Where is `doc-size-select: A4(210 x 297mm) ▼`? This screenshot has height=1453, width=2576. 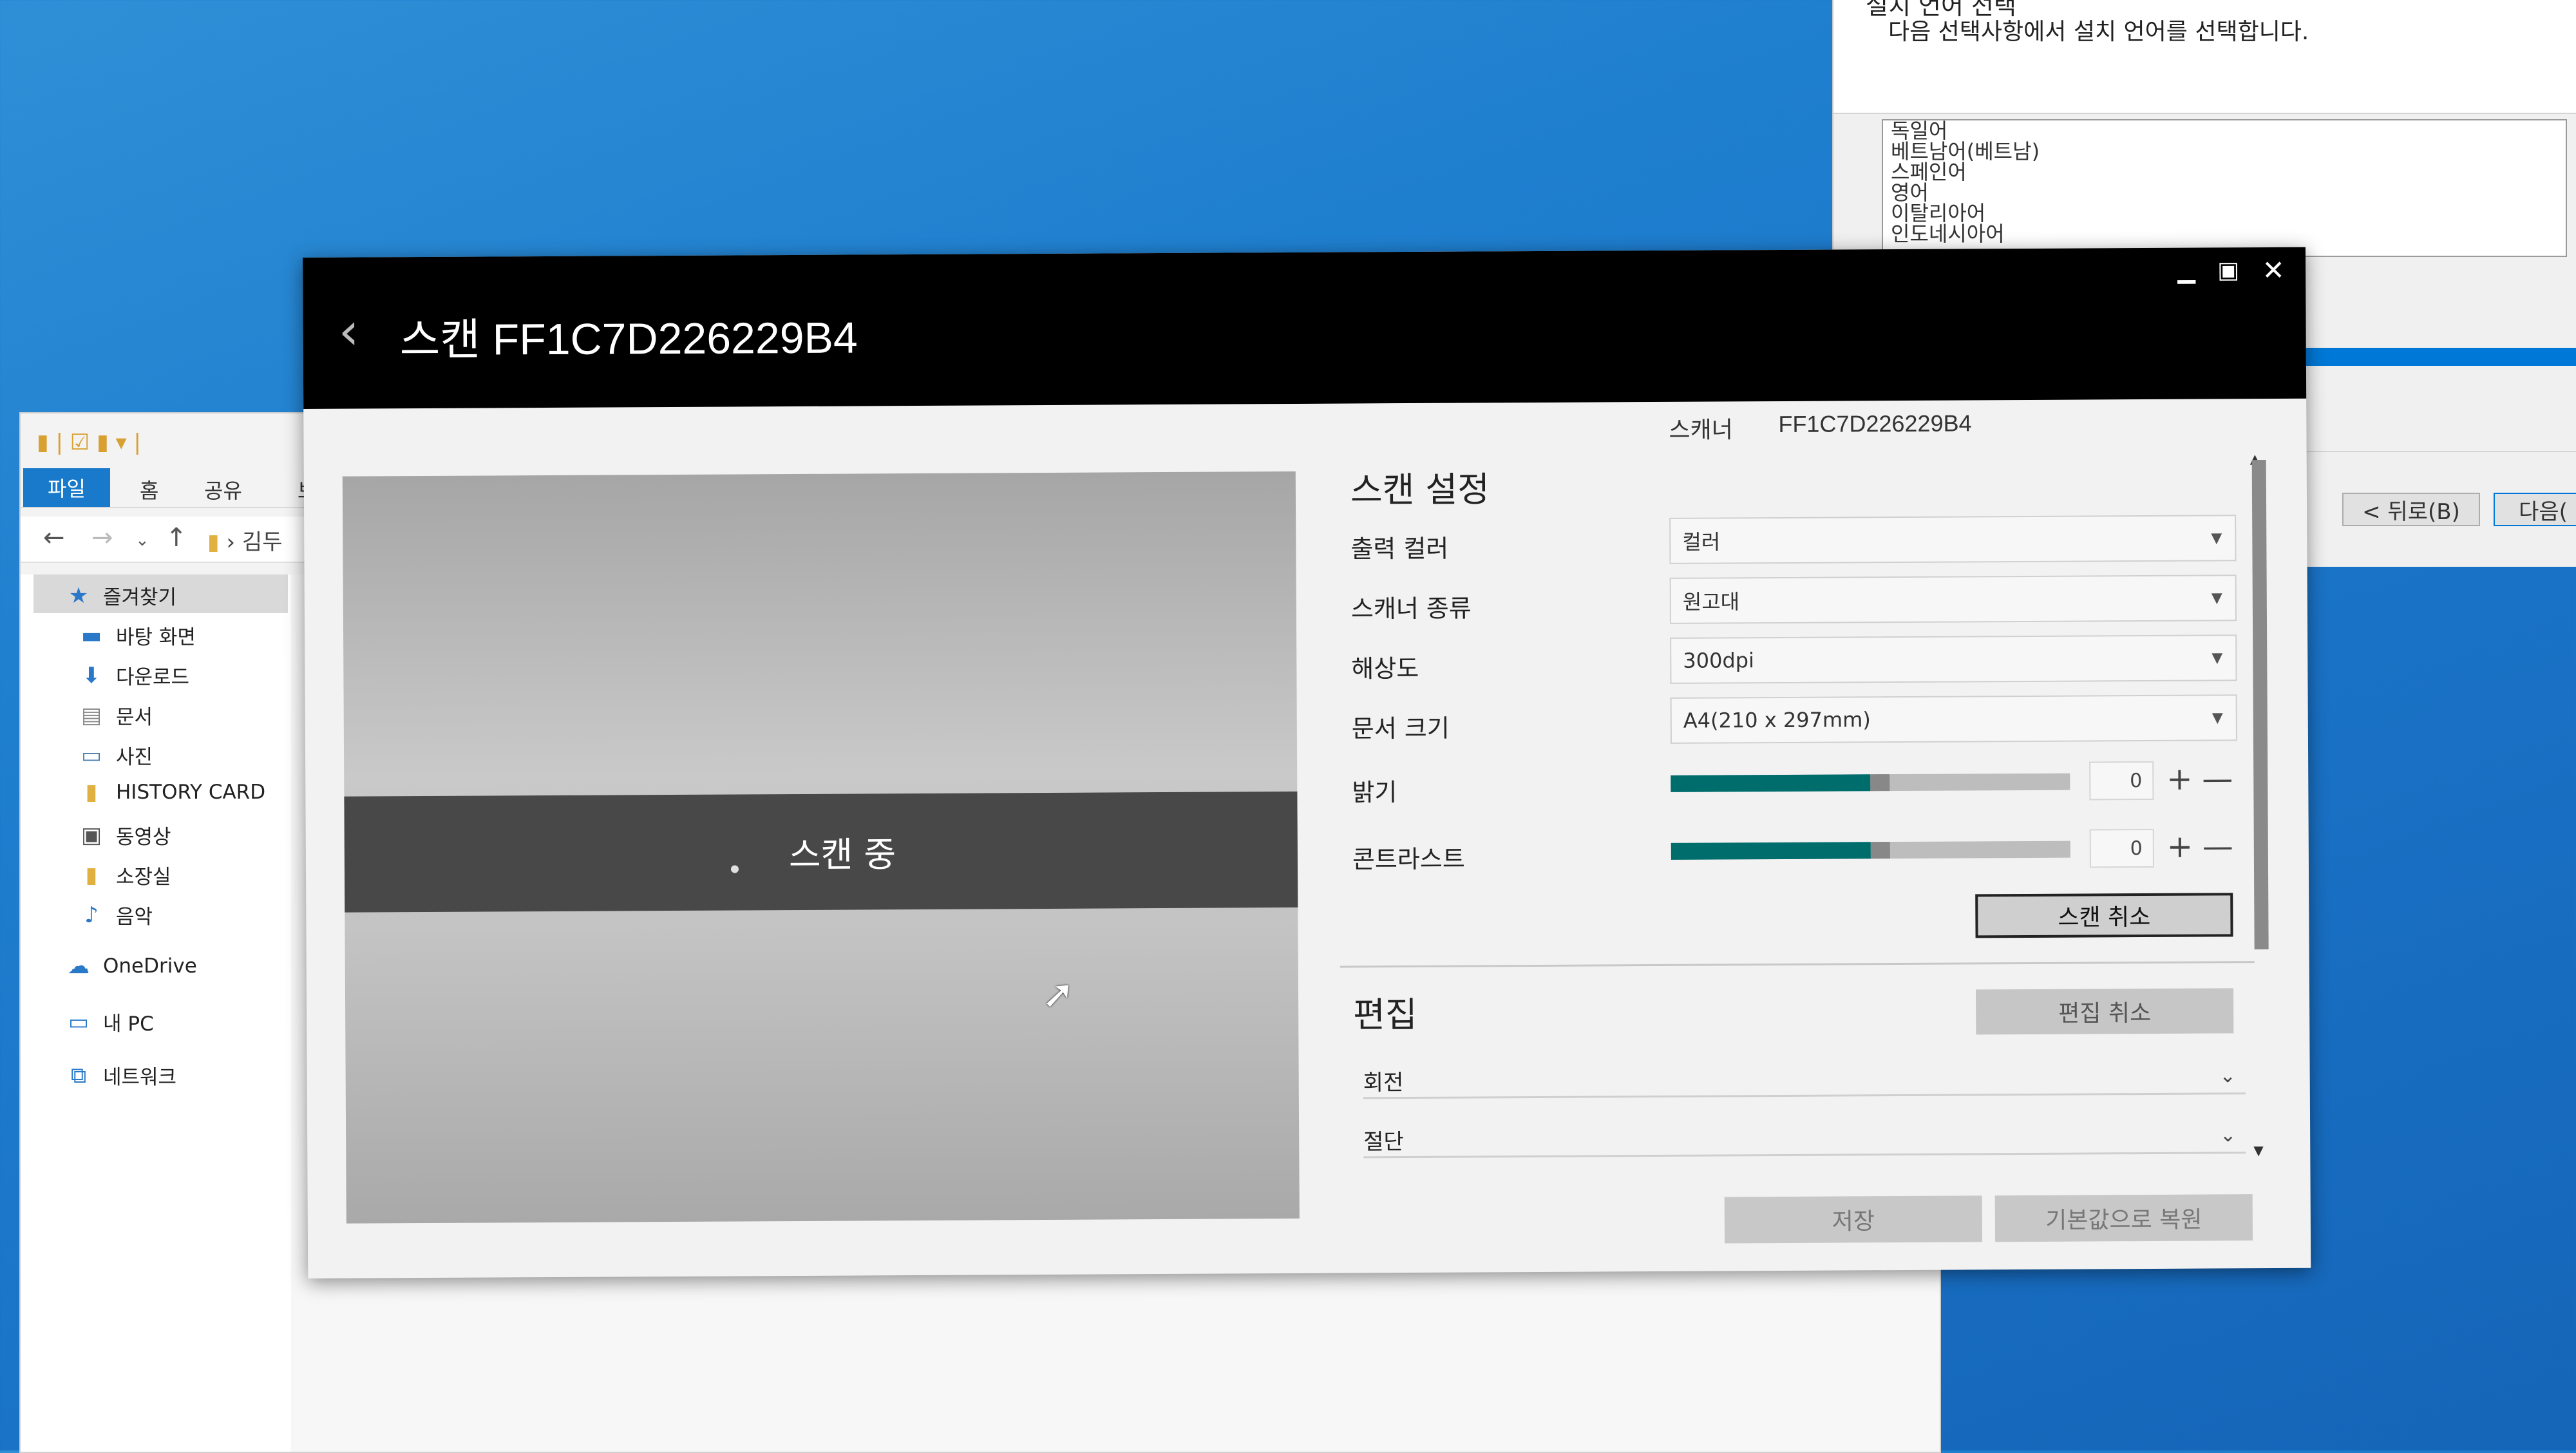 doc-size-select: A4(210 x 297mm) ▼ is located at coordinates (1954, 719).